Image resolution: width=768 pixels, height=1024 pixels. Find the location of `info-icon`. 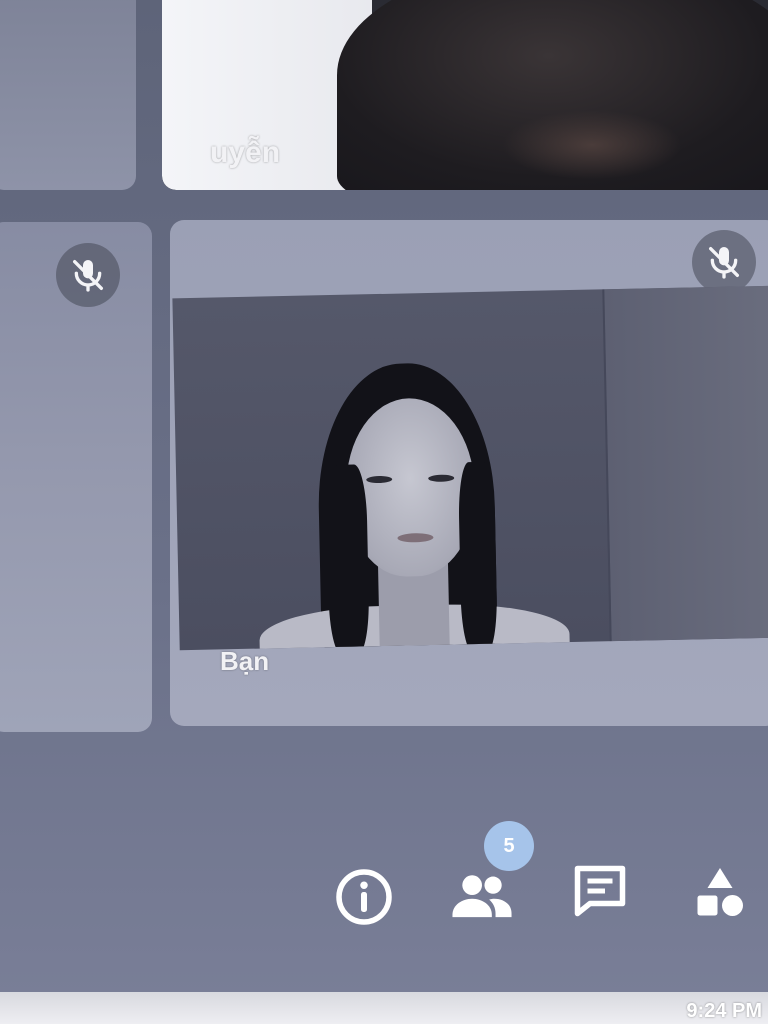

info-icon is located at coordinates (364, 897).